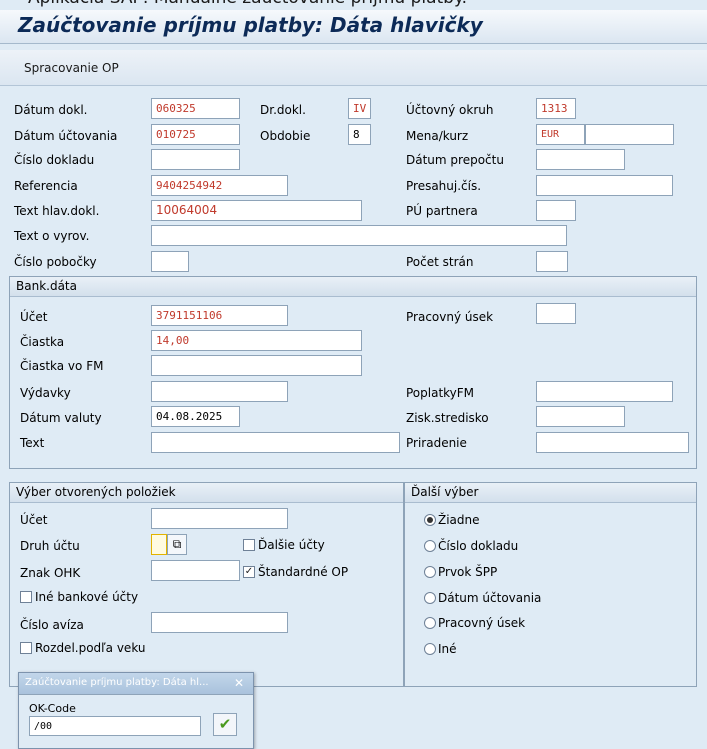 Image resolution: width=707 pixels, height=749 pixels. I want to click on cislo-dokladu-field, so click(195, 159).